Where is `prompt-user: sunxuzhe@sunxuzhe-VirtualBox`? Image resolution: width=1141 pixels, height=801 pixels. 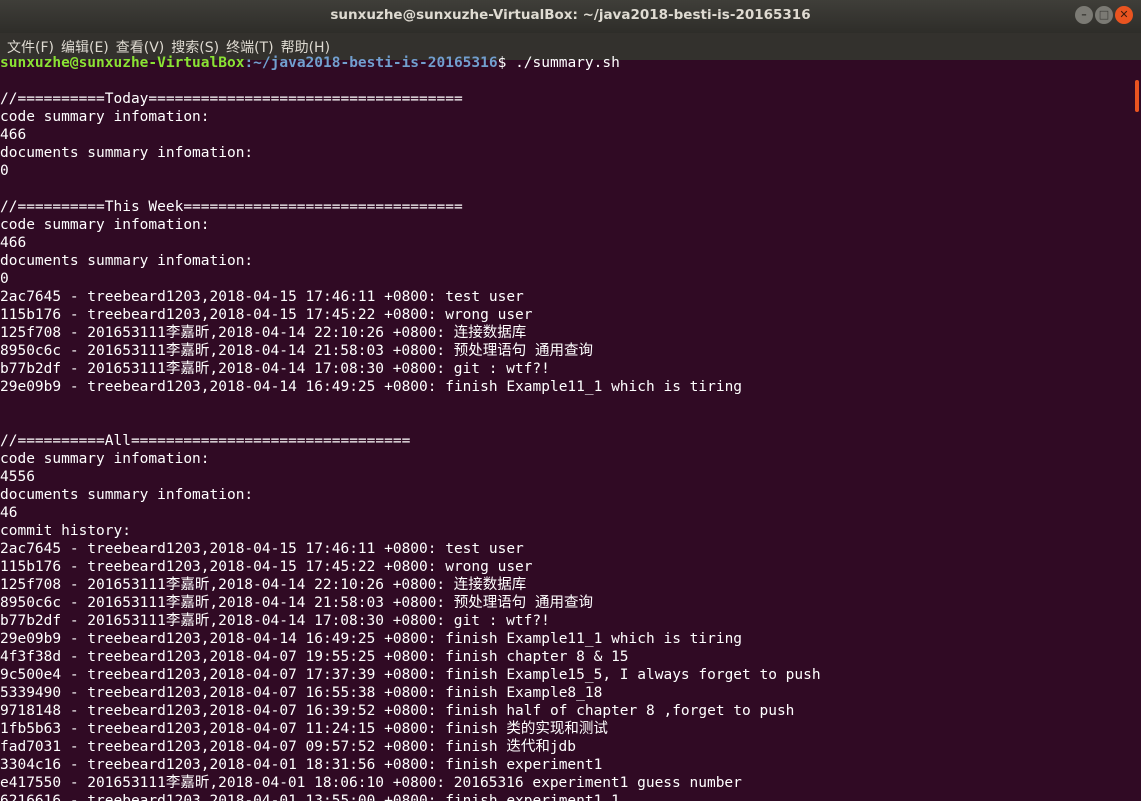
prompt-user: sunxuzhe@sunxuzhe-VirtualBox is located at coordinates (122, 63).